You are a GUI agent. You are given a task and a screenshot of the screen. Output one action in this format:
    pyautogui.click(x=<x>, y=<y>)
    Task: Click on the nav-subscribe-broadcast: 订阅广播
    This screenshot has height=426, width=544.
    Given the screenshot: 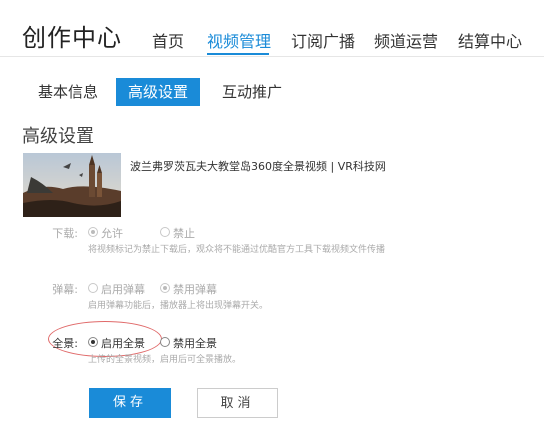 What is the action you would take?
    pyautogui.click(x=323, y=40)
    